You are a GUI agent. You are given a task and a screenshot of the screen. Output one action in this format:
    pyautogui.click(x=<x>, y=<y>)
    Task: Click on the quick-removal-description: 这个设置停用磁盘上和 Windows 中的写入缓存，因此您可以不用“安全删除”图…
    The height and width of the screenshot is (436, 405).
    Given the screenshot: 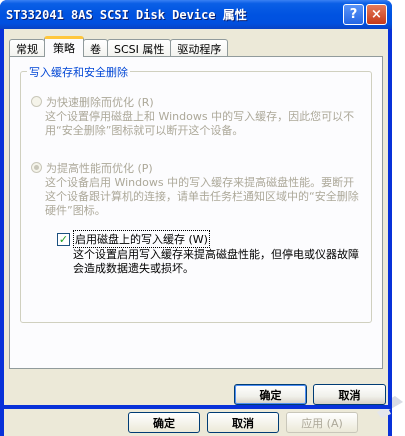 What is the action you would take?
    pyautogui.click(x=200, y=123)
    